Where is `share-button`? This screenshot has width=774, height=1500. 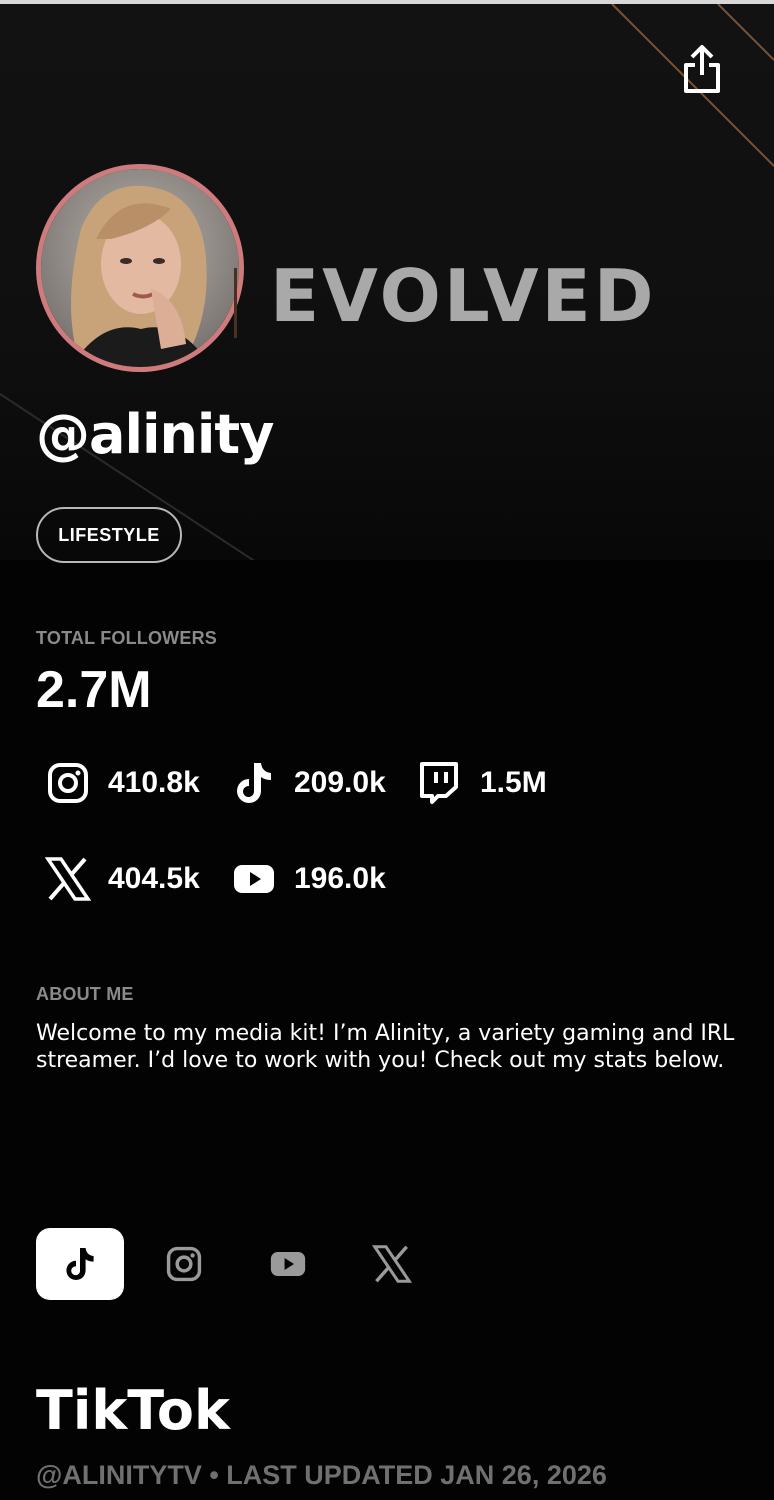
share-button is located at coordinates (702, 69).